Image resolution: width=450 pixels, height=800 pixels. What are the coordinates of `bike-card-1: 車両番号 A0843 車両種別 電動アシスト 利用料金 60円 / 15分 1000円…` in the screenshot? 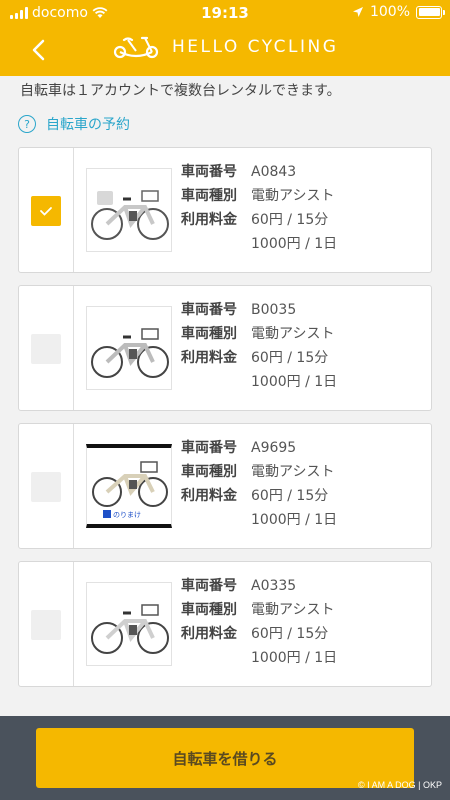 It's located at (225, 210).